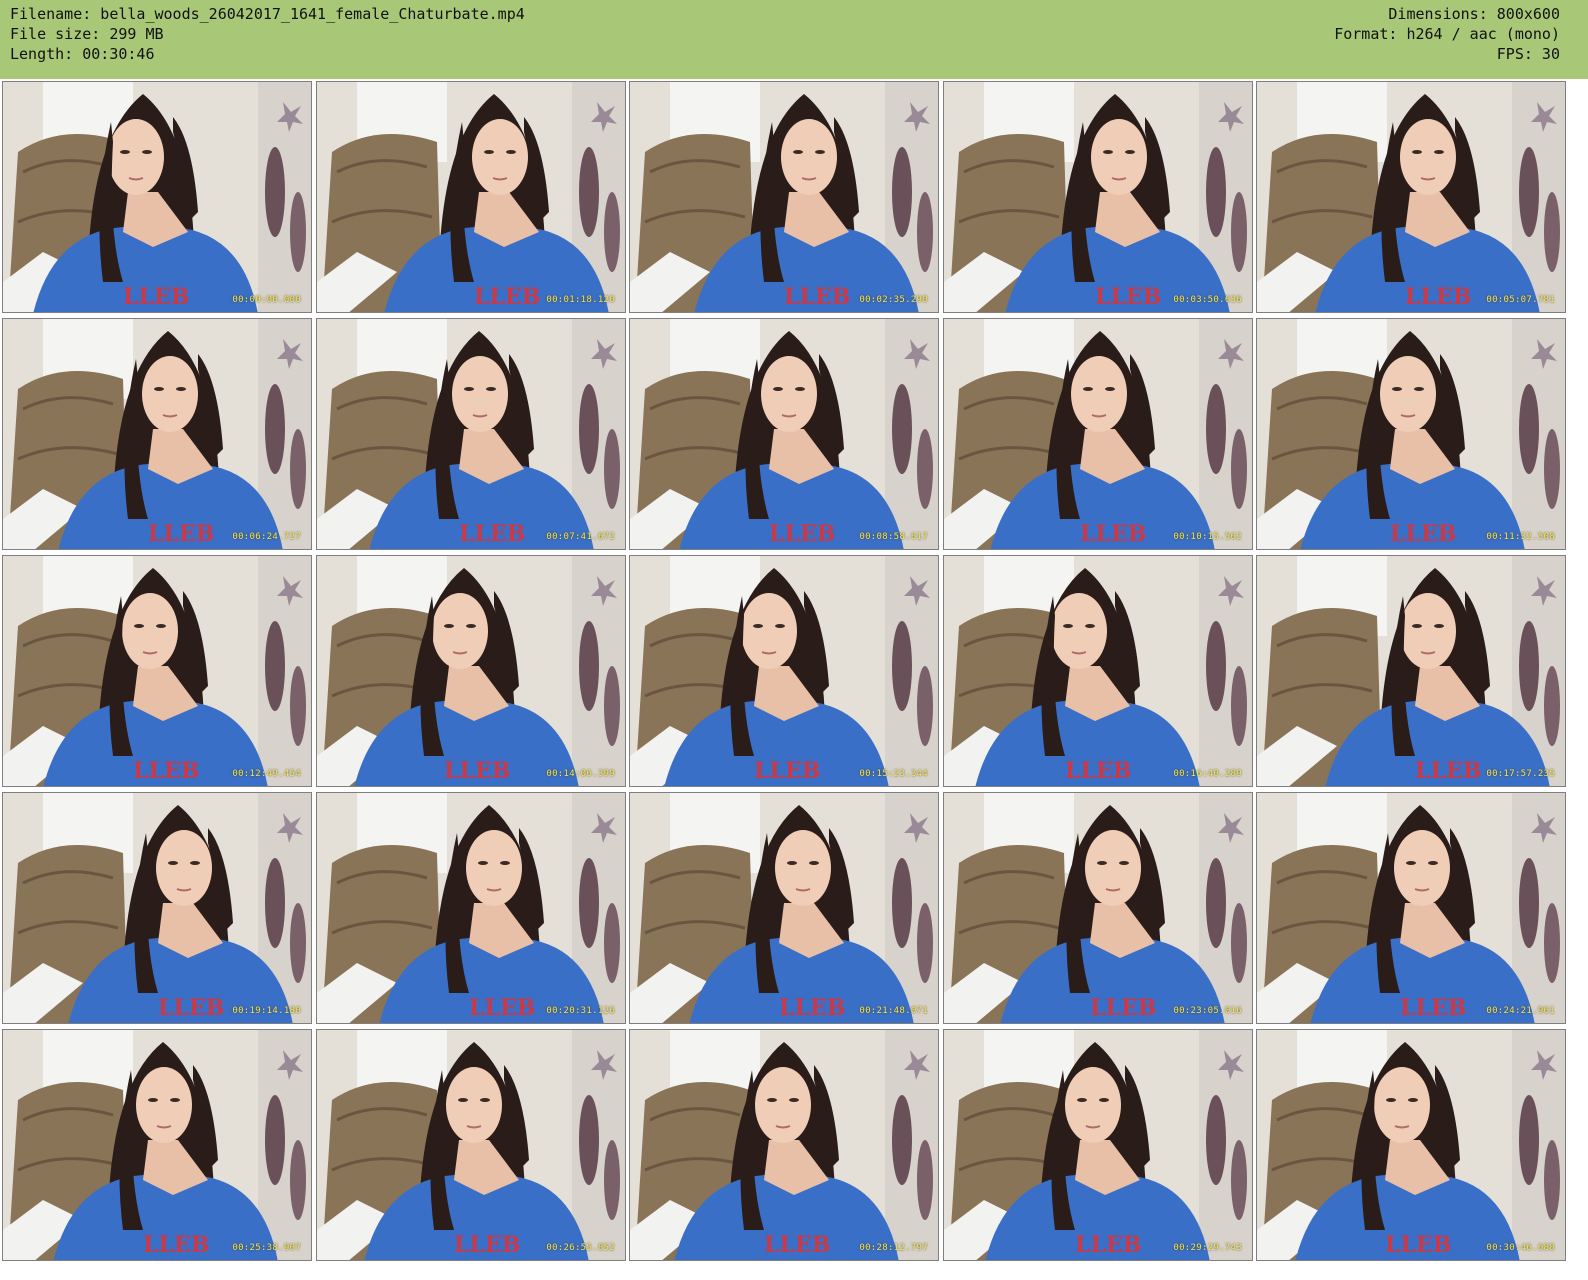 Image resolution: width=1588 pixels, height=1280 pixels. What do you see at coordinates (1520, 537) in the screenshot?
I see `thumbnail-timestamp: 00:11:32.508` at bounding box center [1520, 537].